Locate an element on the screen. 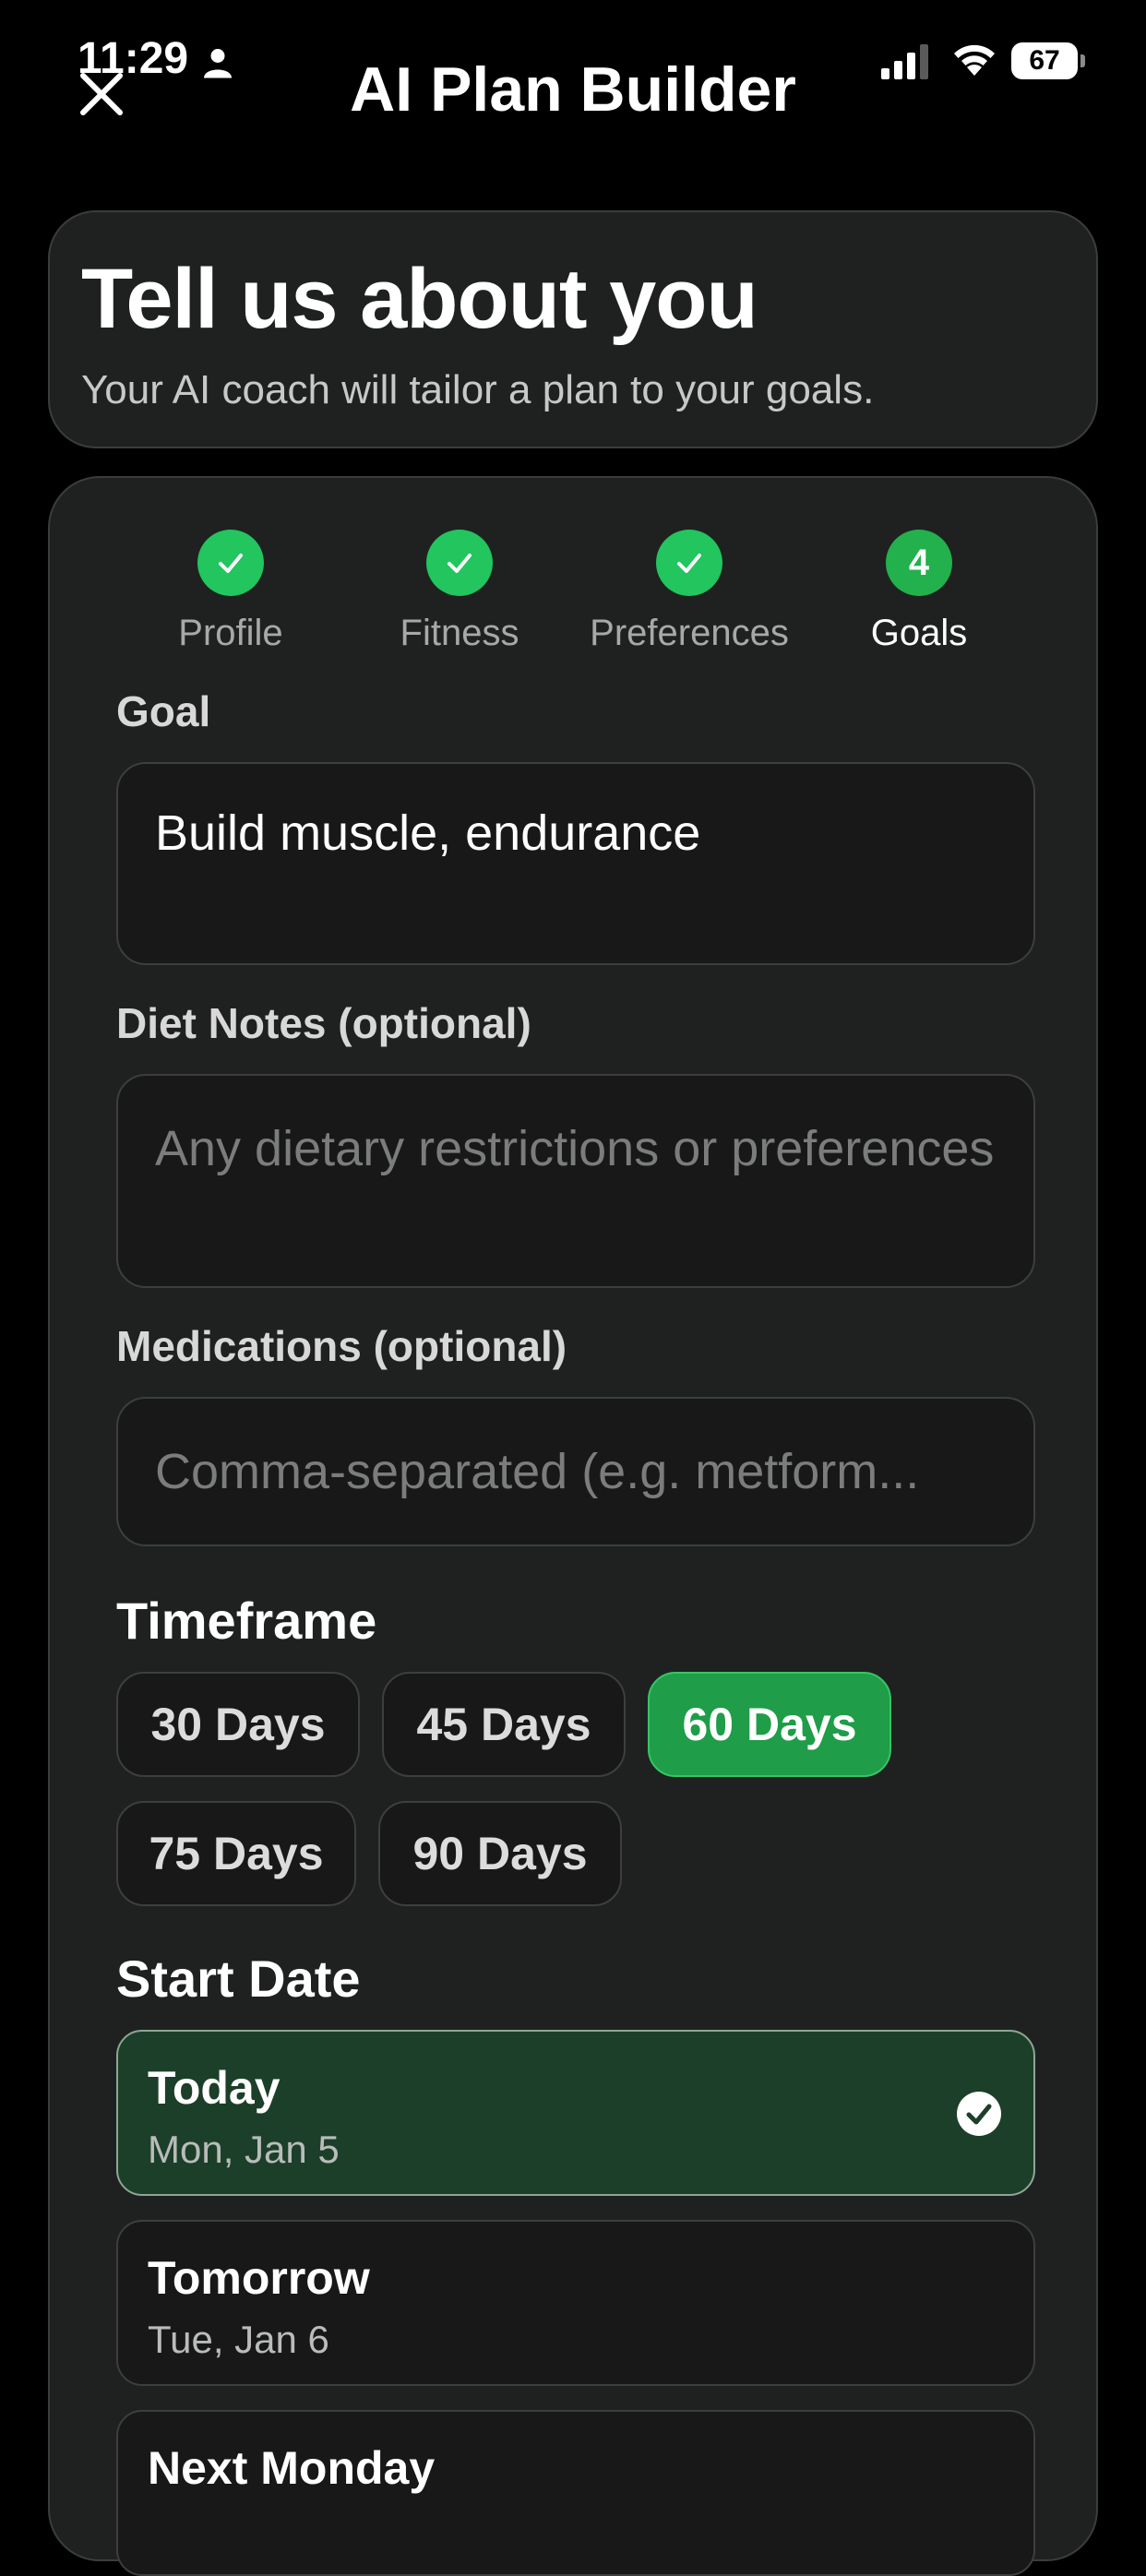  step-goals: 4 Goals is located at coordinates (919, 592).